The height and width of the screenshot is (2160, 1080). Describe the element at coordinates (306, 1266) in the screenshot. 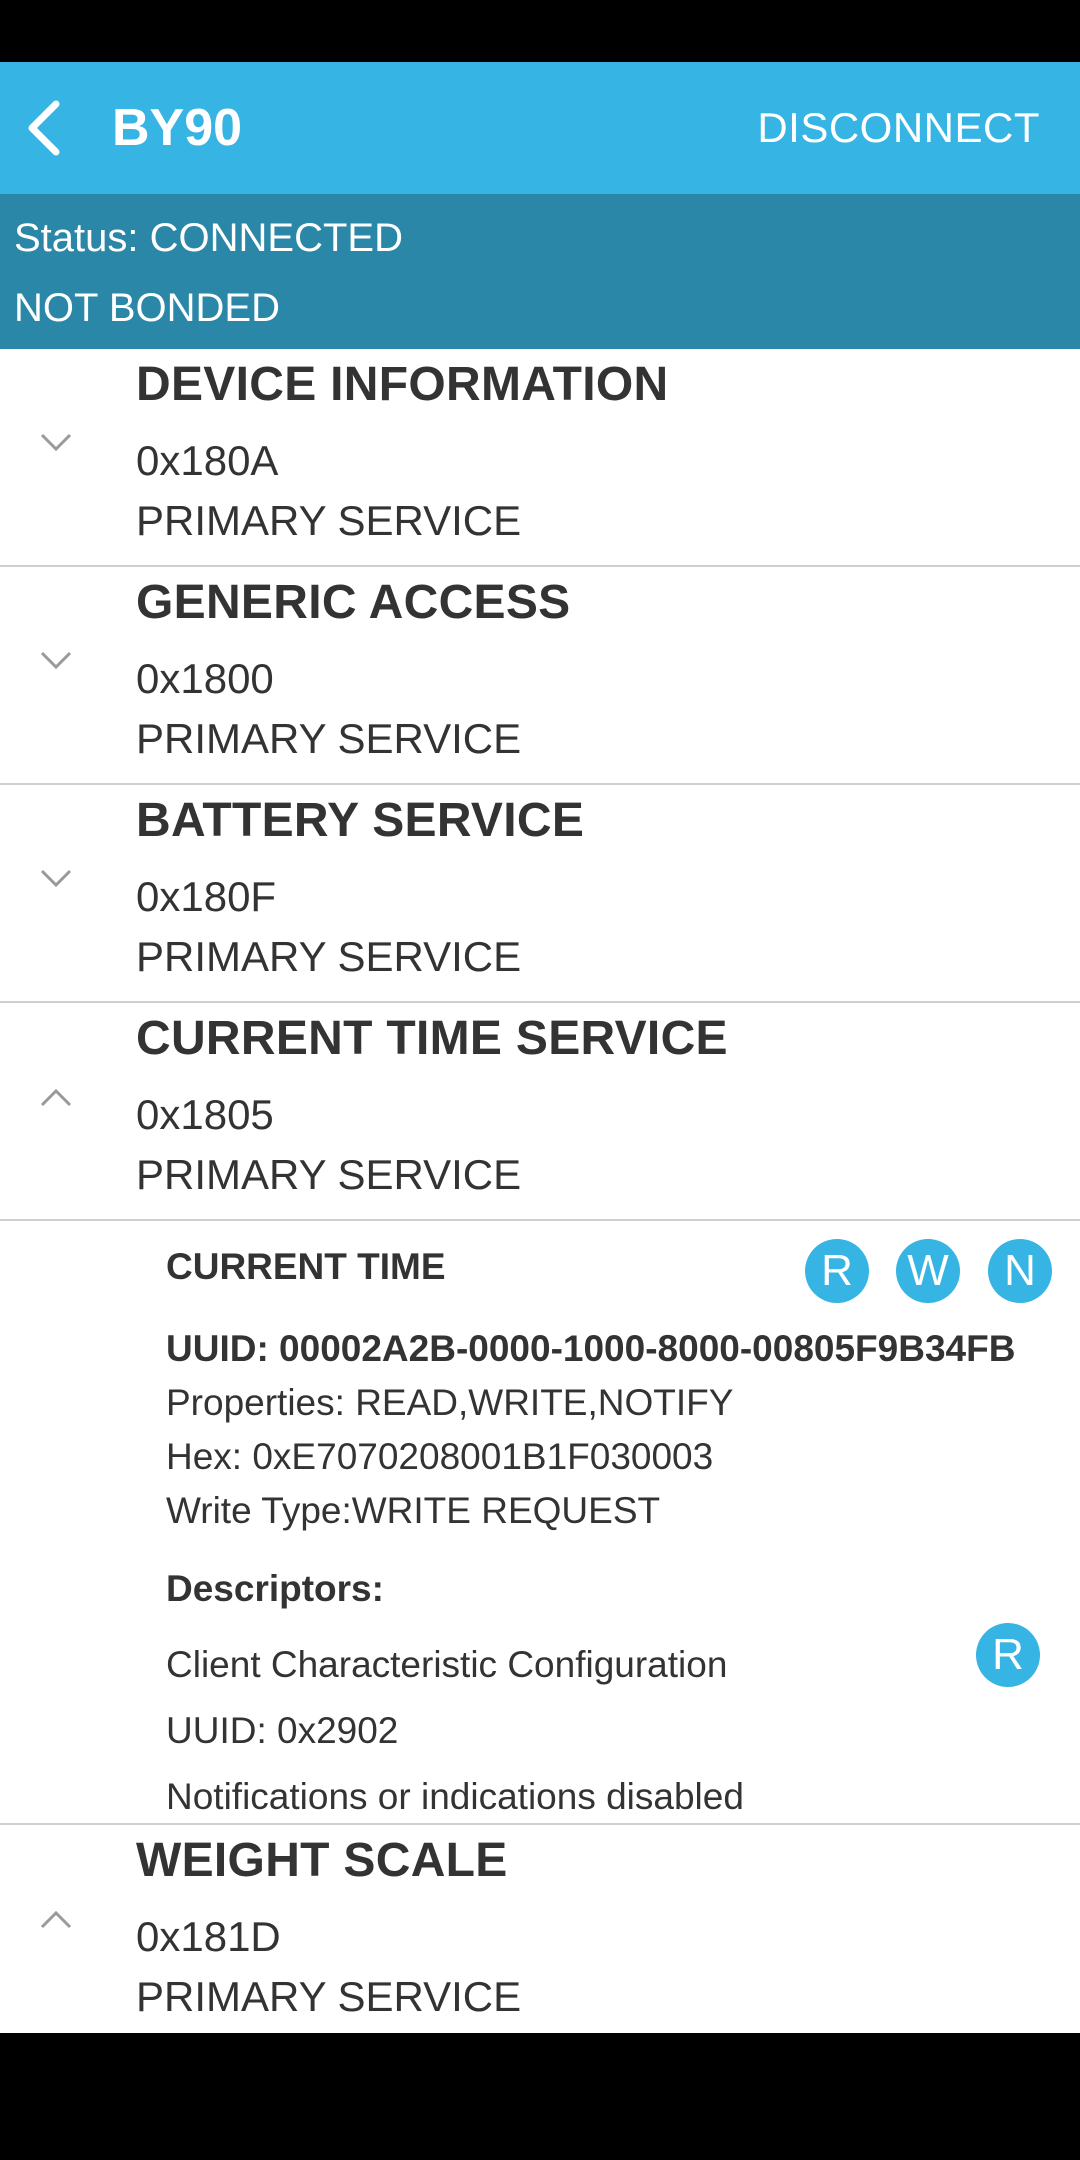

I see `characteristic-name: CURRENT TIME` at that location.